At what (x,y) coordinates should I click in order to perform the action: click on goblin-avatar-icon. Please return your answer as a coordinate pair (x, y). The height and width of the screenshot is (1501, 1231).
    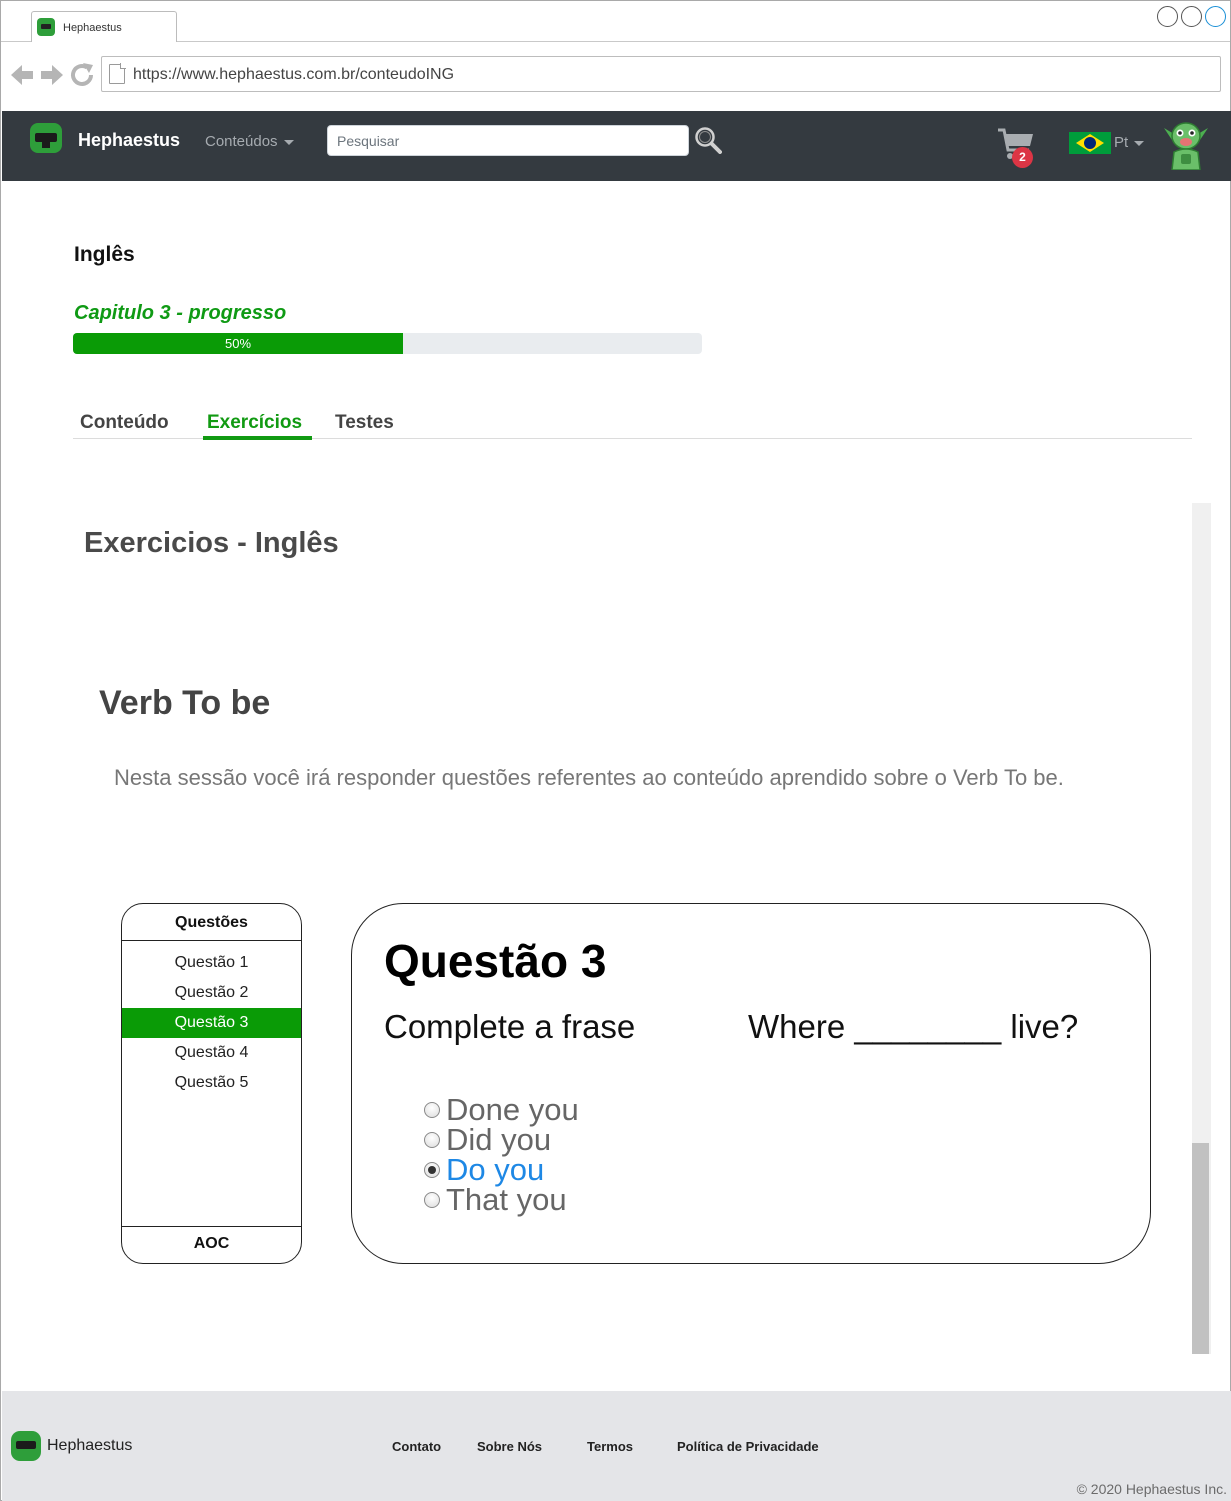
    Looking at the image, I should click on (1186, 143).